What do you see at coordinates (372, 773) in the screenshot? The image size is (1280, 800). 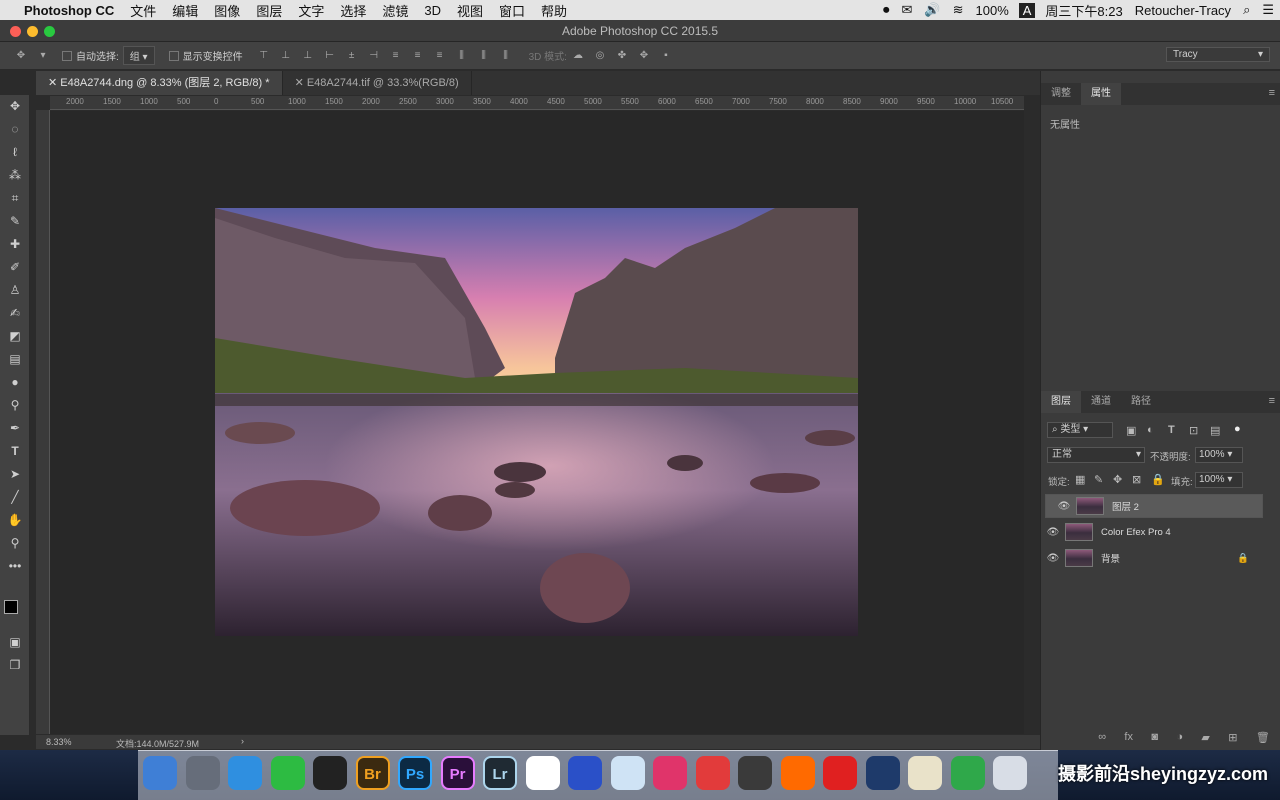 I see `dock-item-br-icon: Br` at bounding box center [372, 773].